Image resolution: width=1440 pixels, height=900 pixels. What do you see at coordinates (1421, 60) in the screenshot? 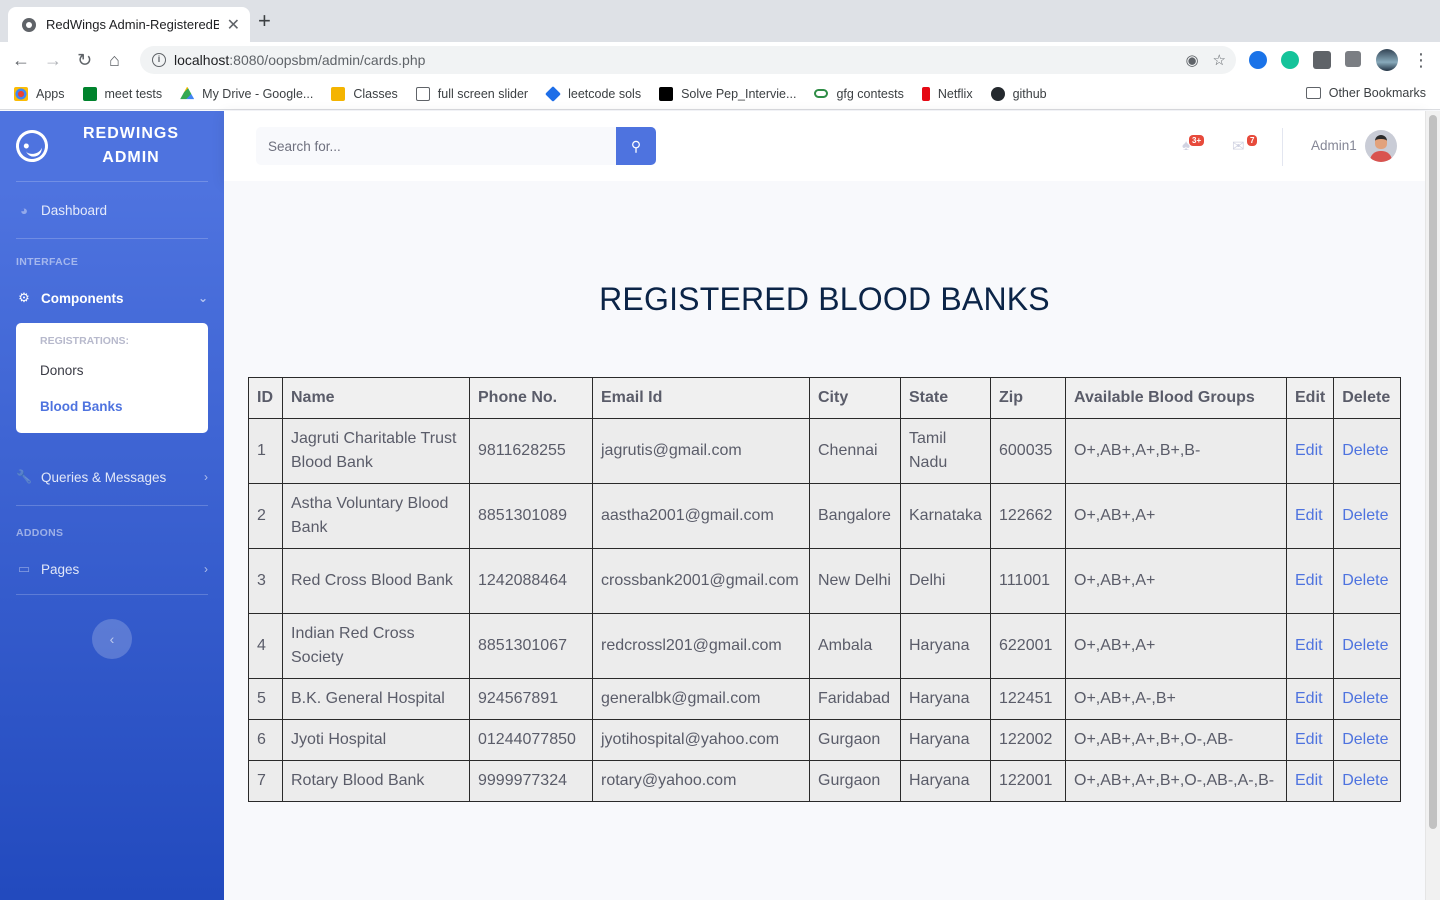
I see `menu-kebab-icon: ⋮` at bounding box center [1421, 60].